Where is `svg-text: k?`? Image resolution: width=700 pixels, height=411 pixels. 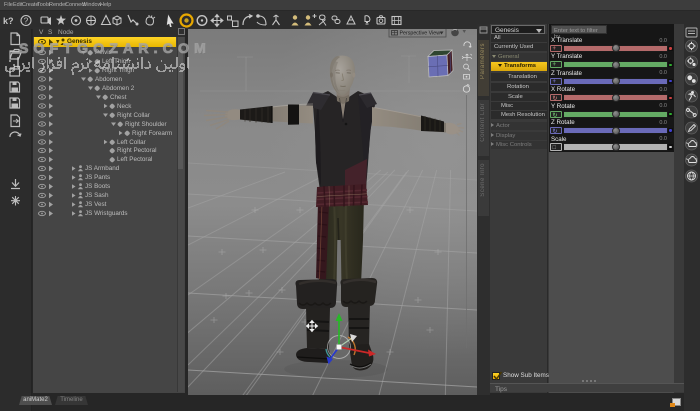 svg-text: k? is located at coordinates (8, 21).